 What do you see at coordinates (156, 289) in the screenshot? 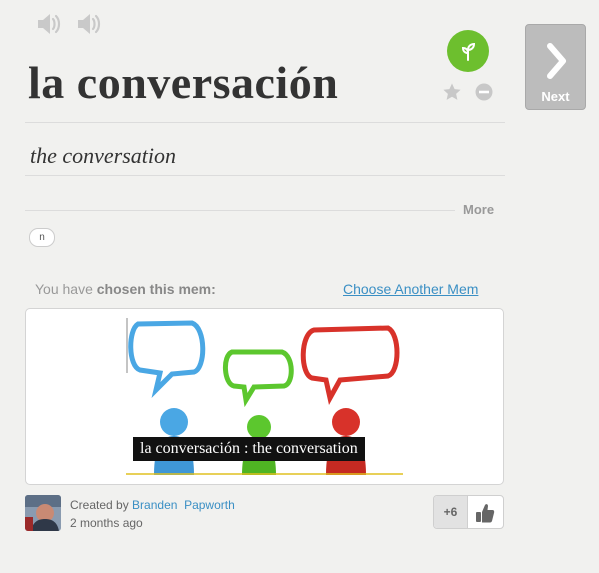
I see `chosen-bold: chosen this mem:` at bounding box center [156, 289].